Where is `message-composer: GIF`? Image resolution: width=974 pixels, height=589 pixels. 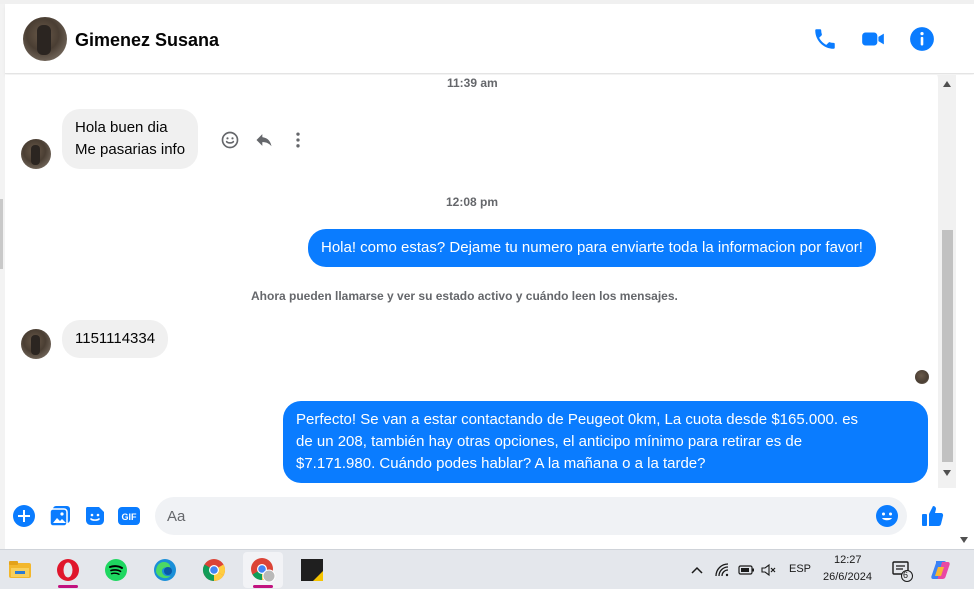
message-composer: GIF is located at coordinates (480, 517).